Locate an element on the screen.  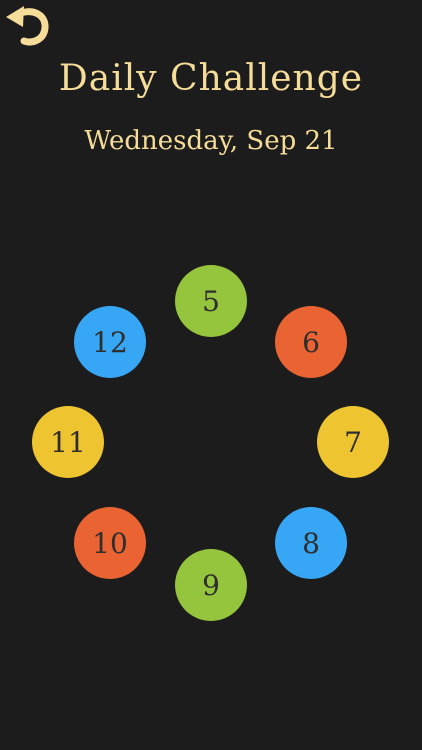
number-tile-12: 12 is located at coordinates (110, 342).